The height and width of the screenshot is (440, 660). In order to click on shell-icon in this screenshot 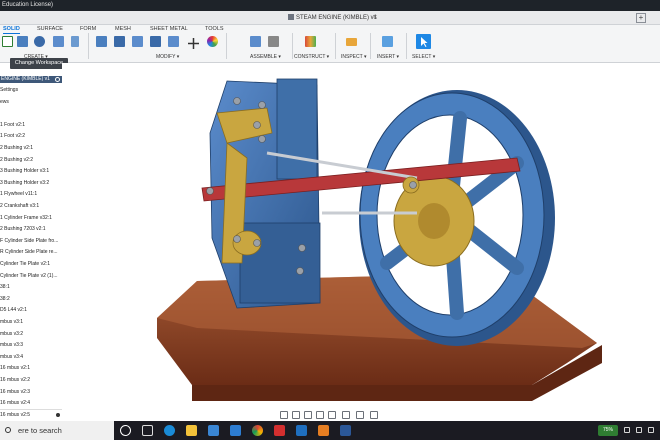, I will do `click(155, 41)`.